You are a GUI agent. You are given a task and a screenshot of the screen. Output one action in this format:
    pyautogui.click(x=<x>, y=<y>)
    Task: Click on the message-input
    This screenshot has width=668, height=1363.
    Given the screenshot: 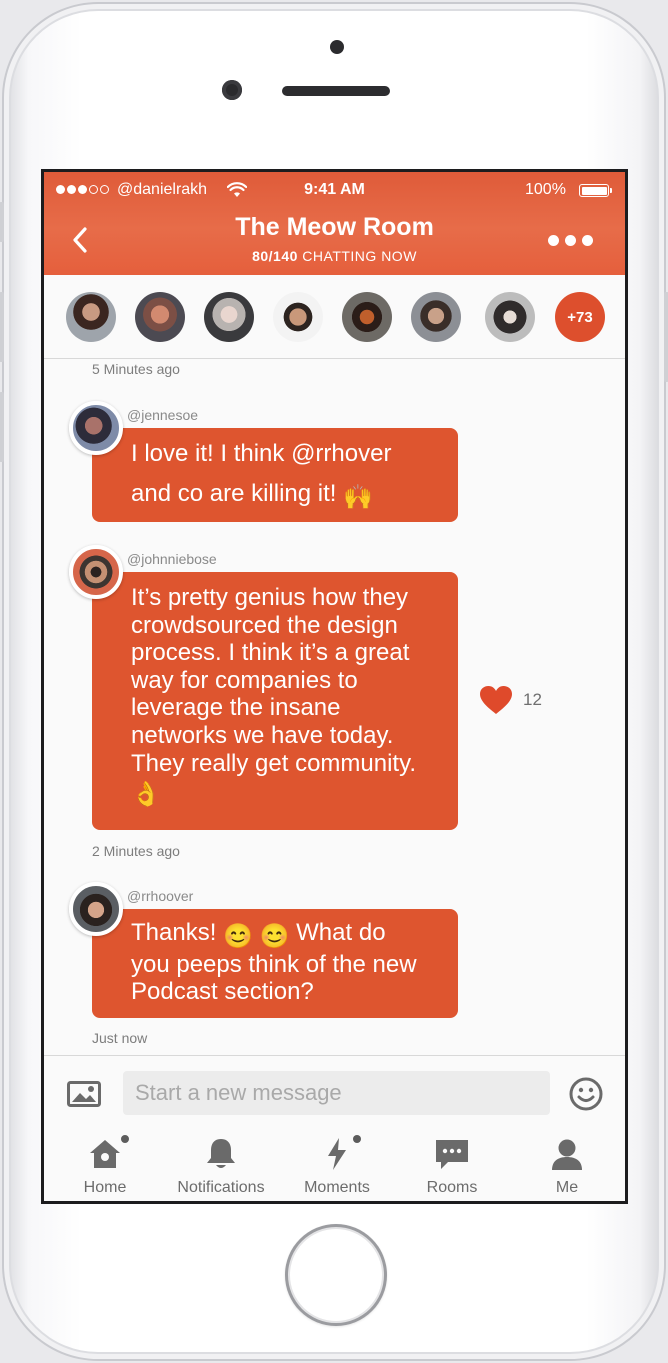 What is the action you would take?
    pyautogui.click(x=336, y=1093)
    